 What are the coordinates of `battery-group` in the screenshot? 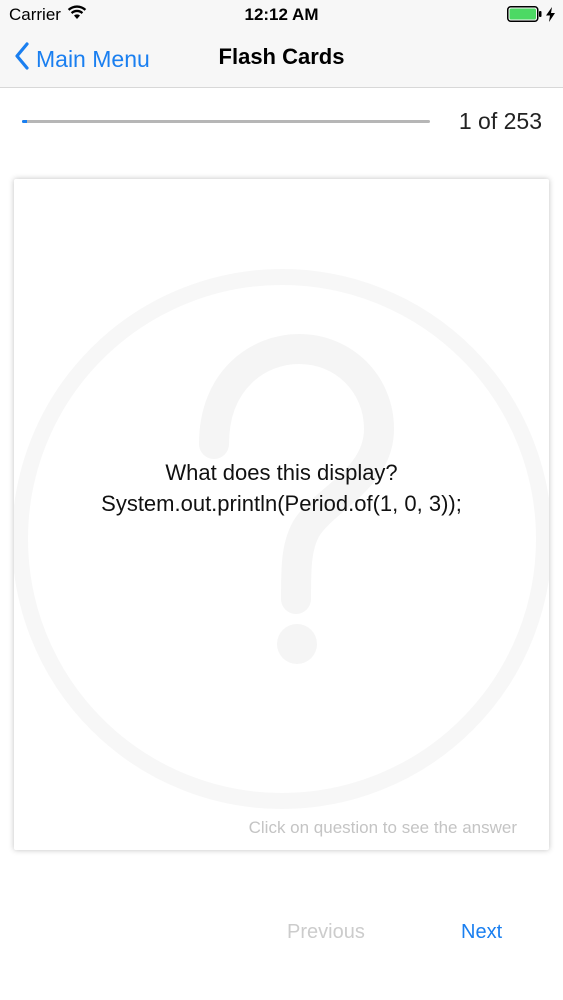 It's located at (531, 16).